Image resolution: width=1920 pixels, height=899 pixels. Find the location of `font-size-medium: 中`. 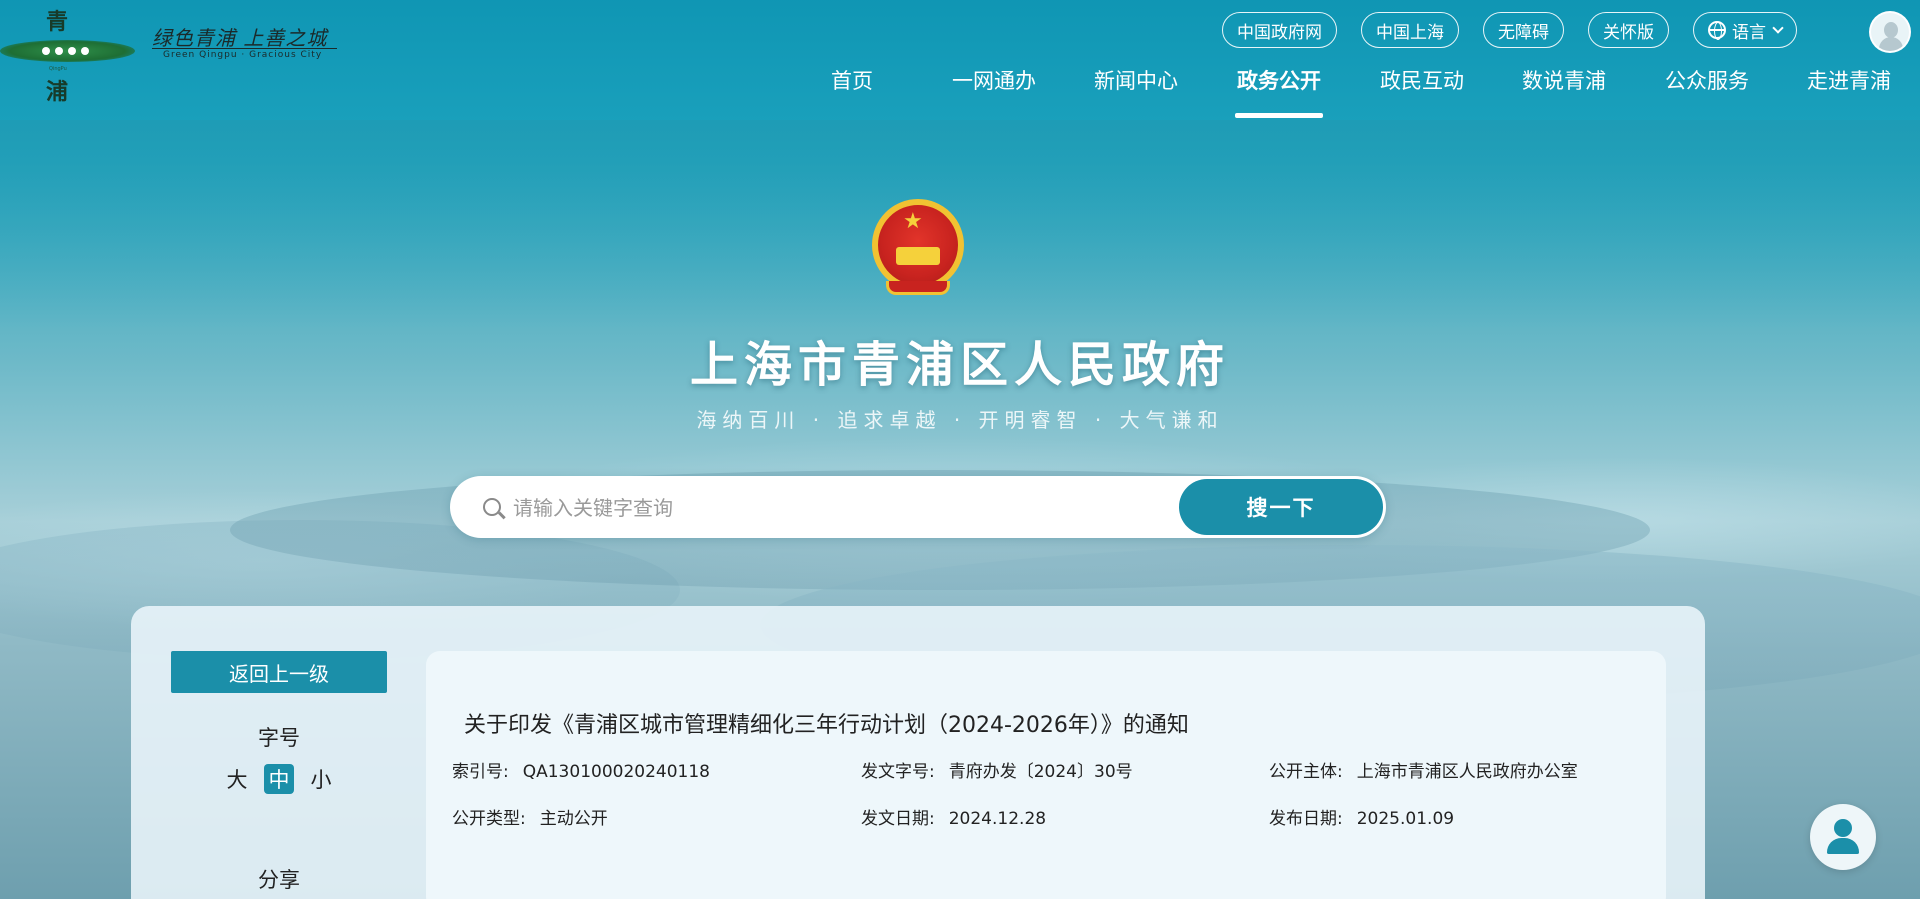

font-size-medium: 中 is located at coordinates (279, 779).